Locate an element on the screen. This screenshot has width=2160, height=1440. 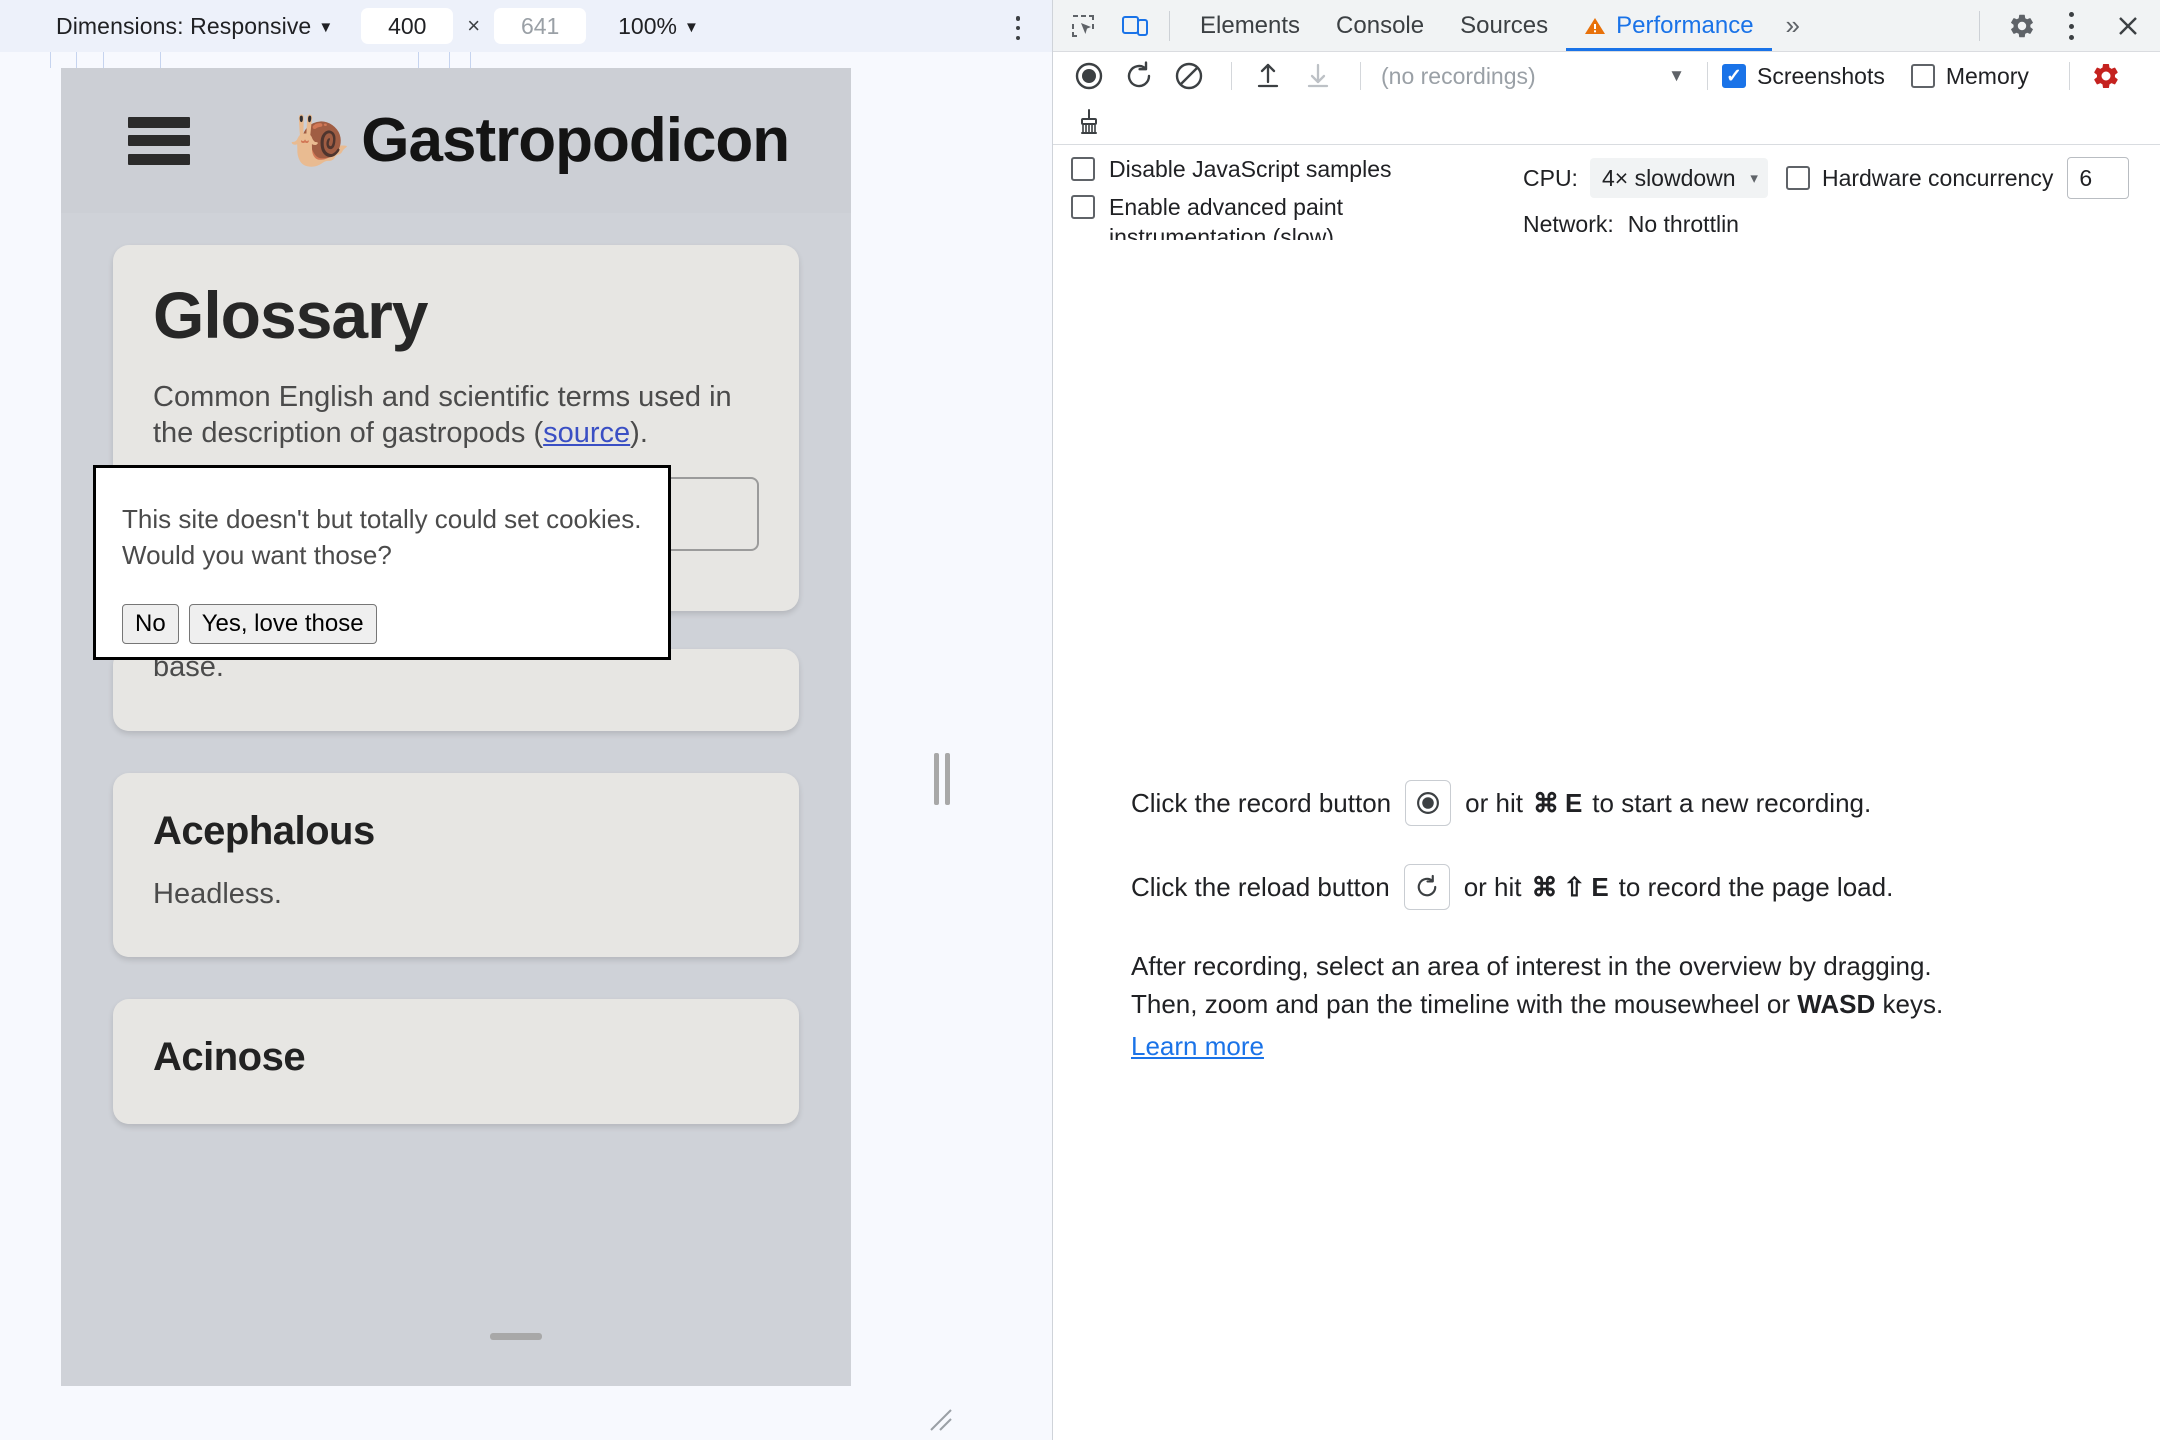
learn-more-link: Learn more is located at coordinates (1197, 1047).